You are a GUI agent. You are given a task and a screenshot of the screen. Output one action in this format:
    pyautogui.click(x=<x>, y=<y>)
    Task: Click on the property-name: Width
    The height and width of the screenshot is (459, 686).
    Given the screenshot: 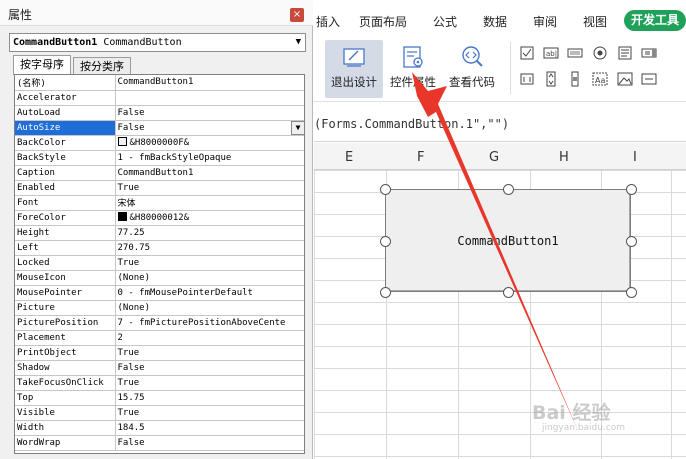 What is the action you would take?
    pyautogui.click(x=65, y=428)
    